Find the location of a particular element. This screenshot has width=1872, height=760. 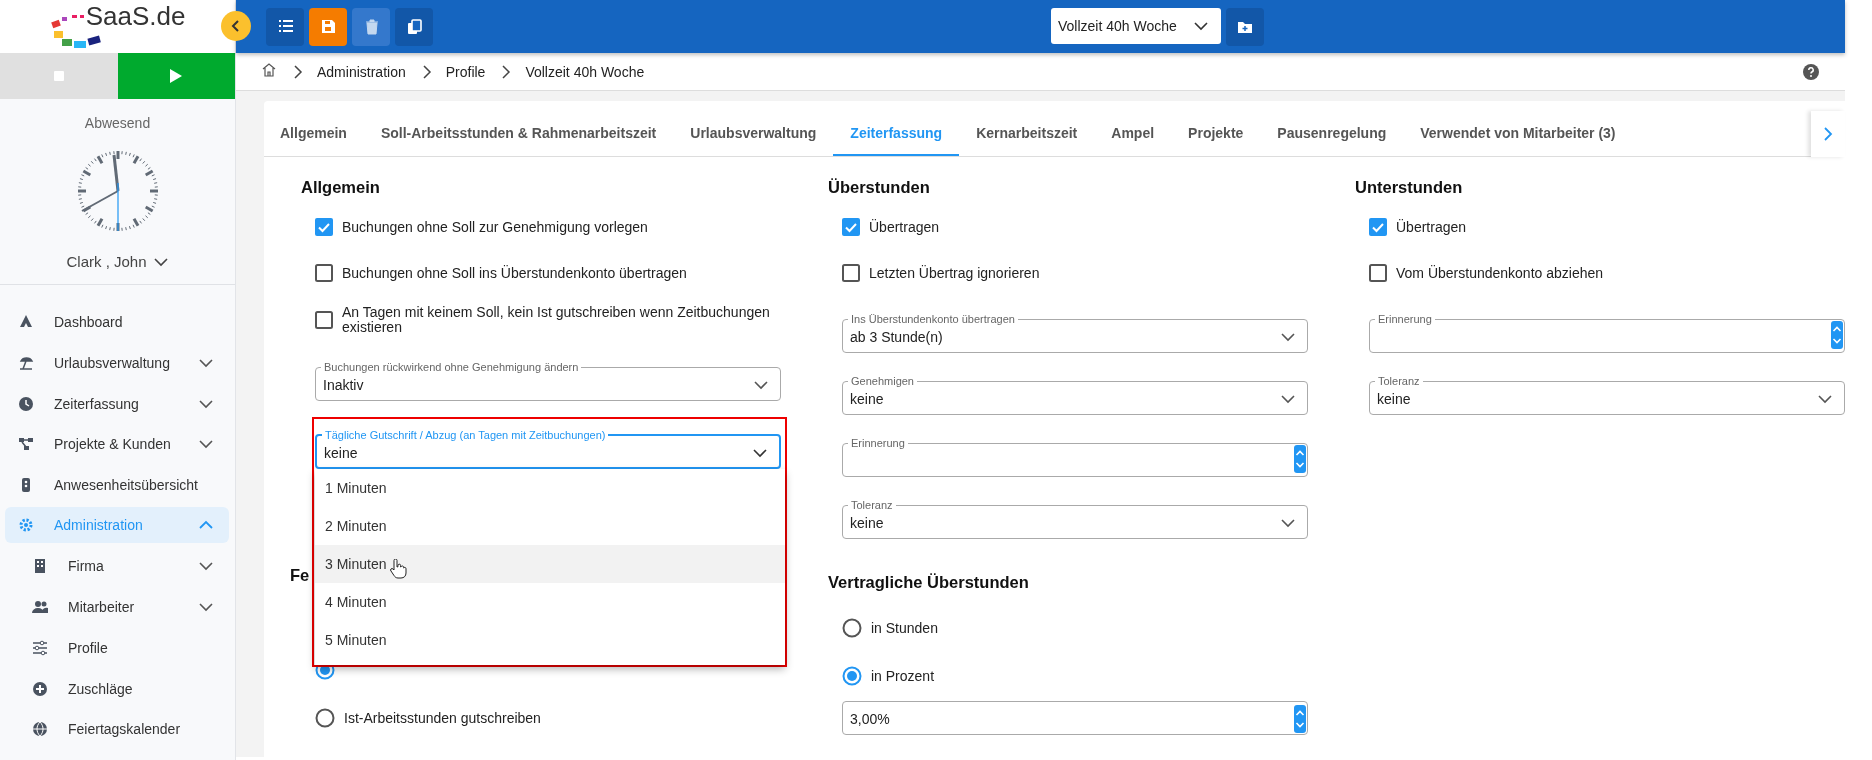

section-heading: Vertragliche Überstunden is located at coordinates (929, 582).